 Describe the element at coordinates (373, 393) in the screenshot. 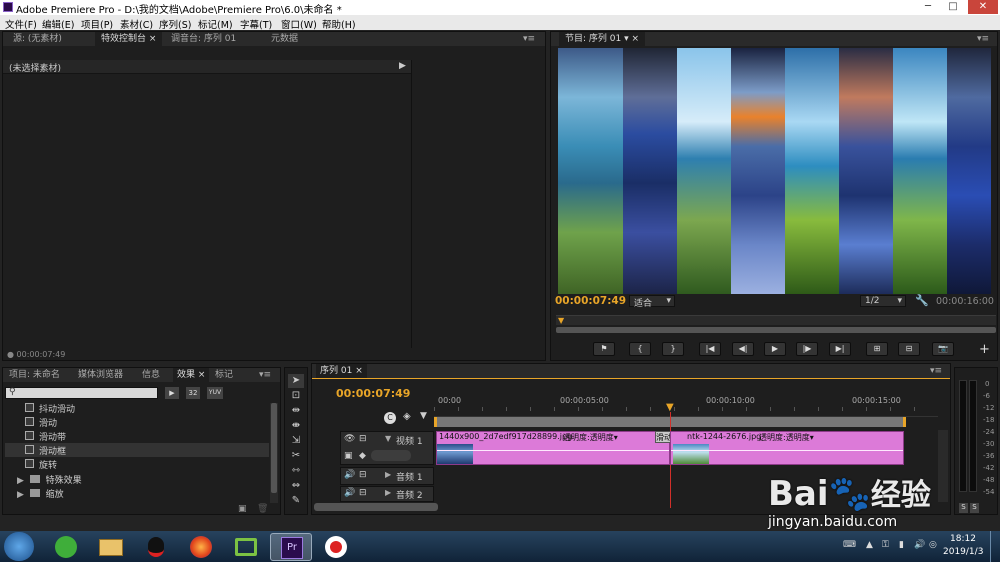

I see `timeline-timecode: 00:00:07:49` at that location.